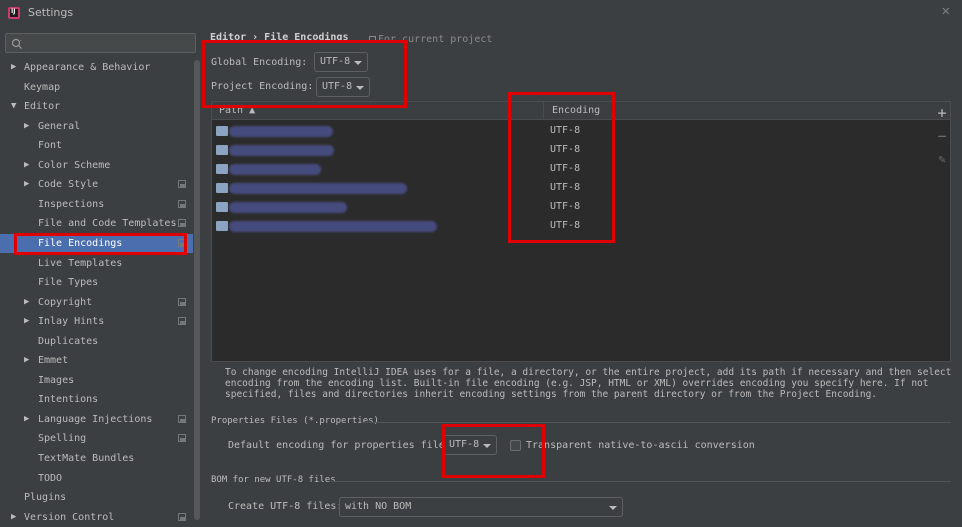 The image size is (962, 527). I want to click on sidebar-item-file-types: File Types, so click(96, 282).